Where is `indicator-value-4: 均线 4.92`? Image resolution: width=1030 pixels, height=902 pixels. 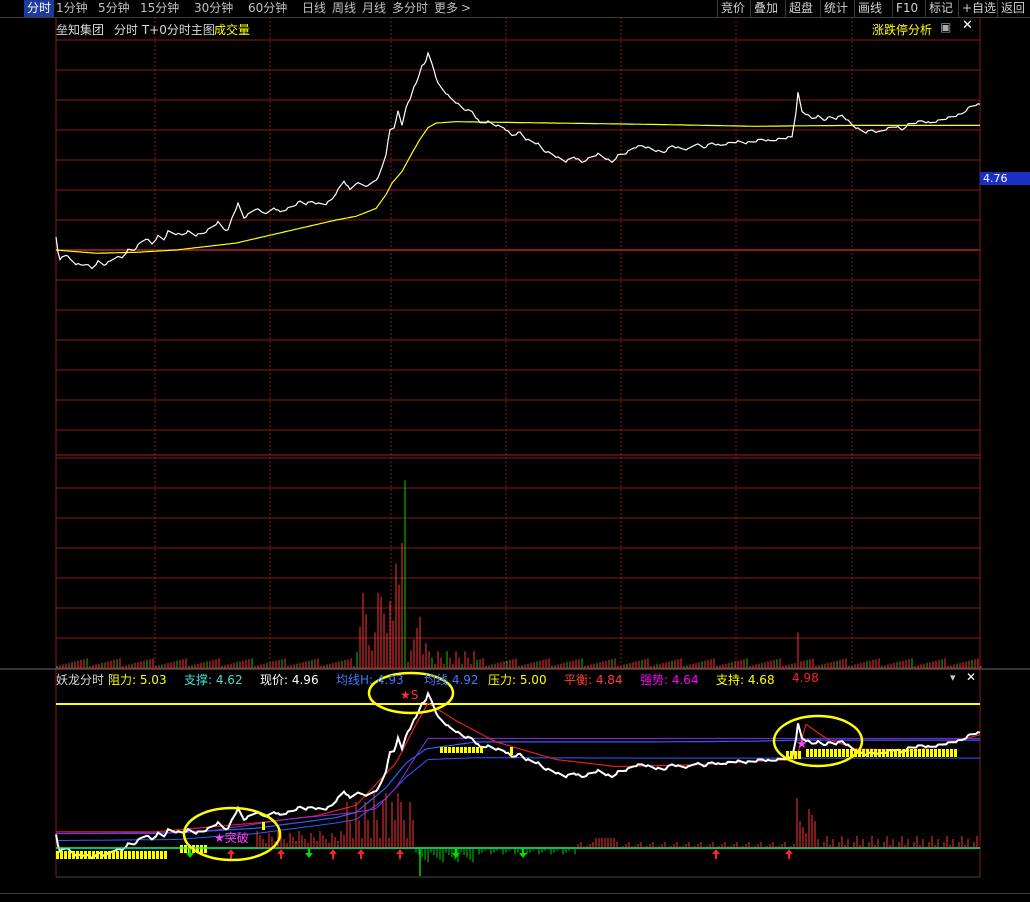
indicator-value-4: 均线 4.92 is located at coordinates (451, 680).